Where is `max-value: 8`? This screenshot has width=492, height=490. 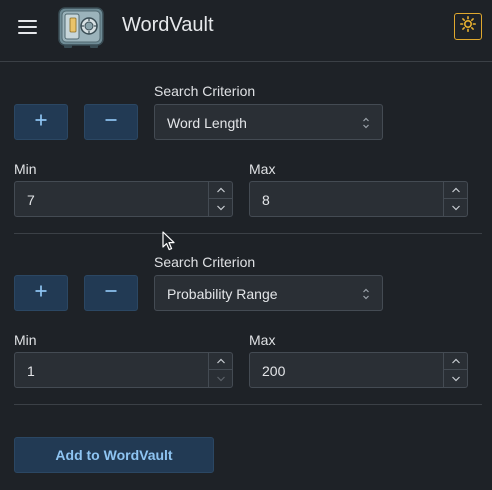 max-value: 8 is located at coordinates (266, 200).